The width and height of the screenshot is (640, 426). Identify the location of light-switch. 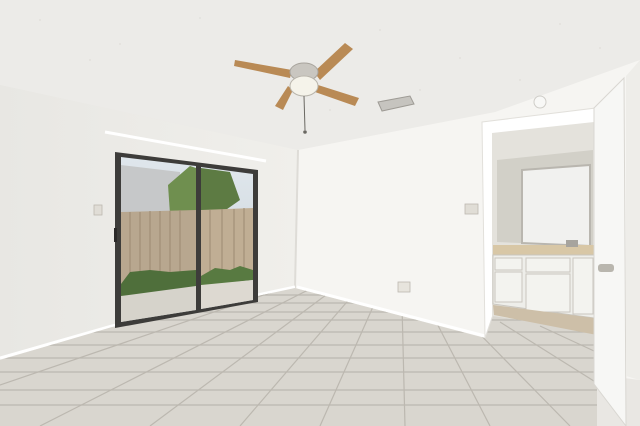
(98, 210).